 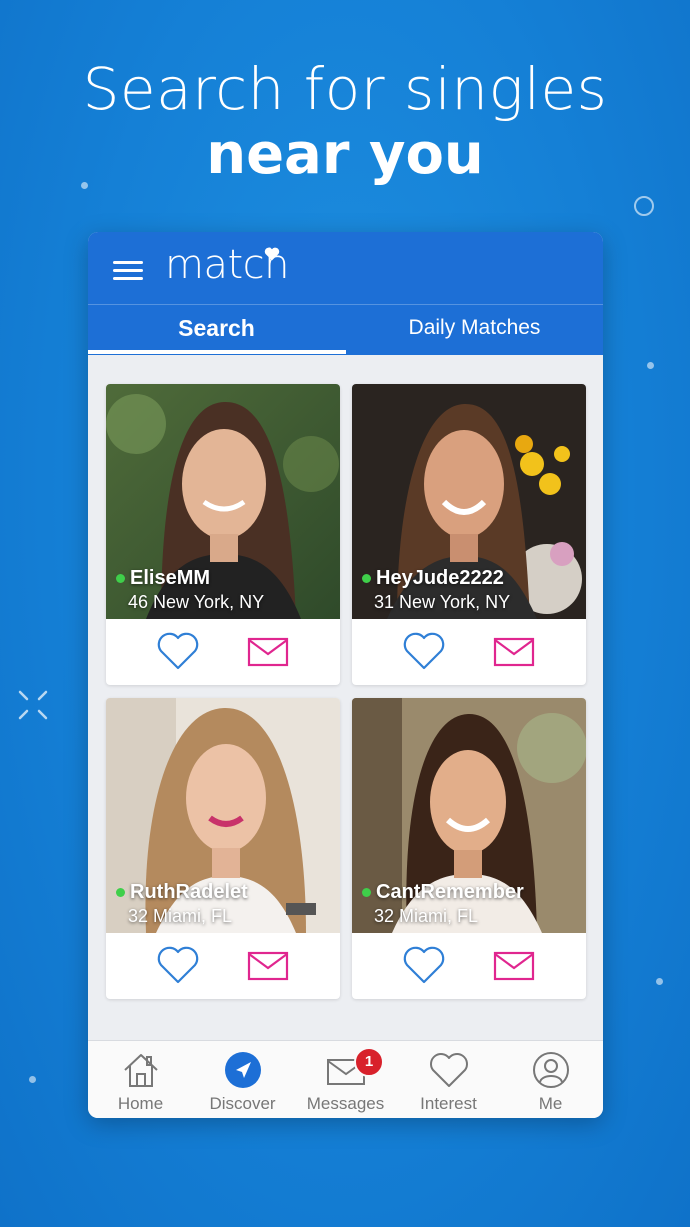 I want to click on nav-discover-label: Discover, so click(x=242, y=1103).